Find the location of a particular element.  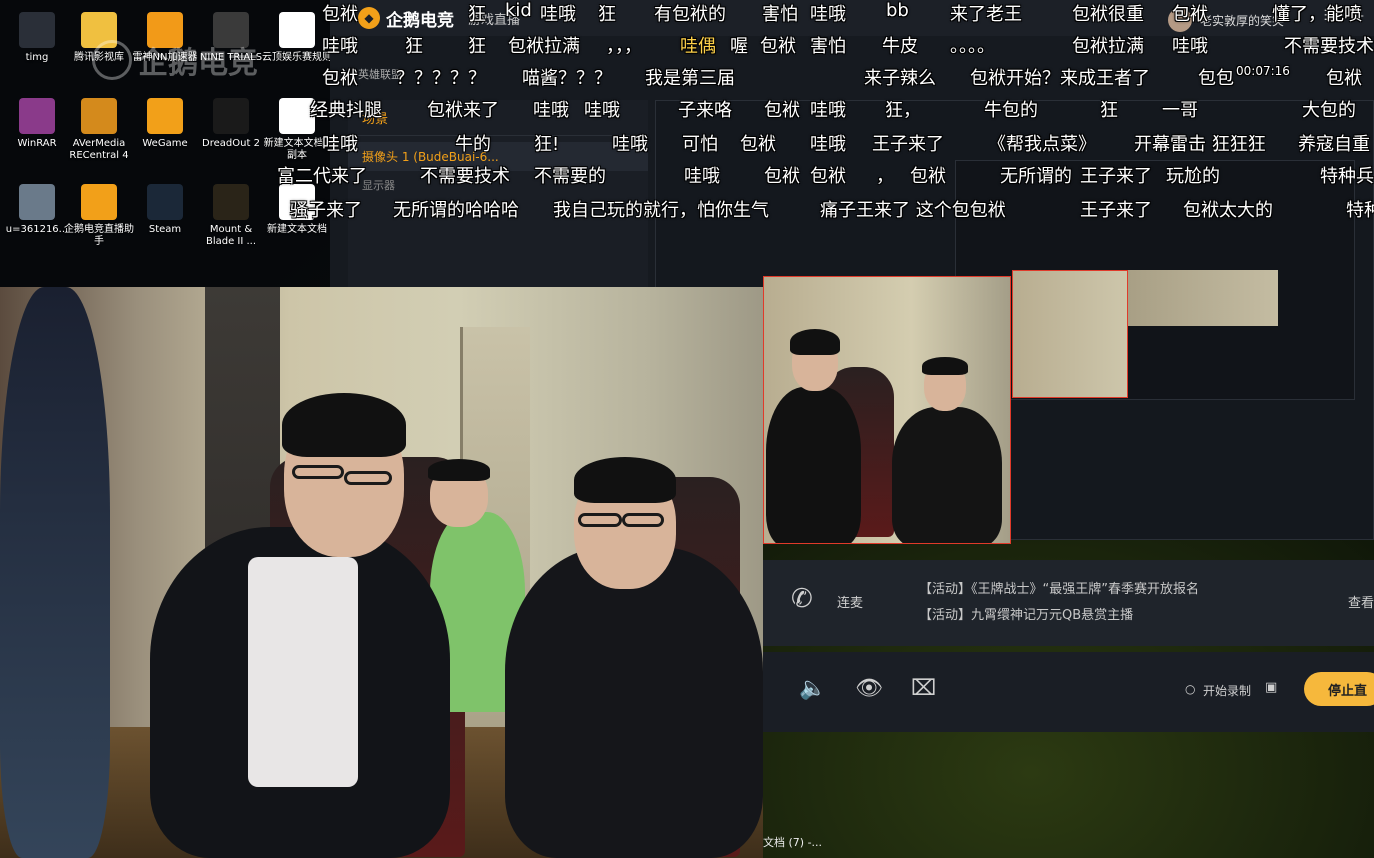

danmaku-comment: 特种 is located at coordinates (1360, 210).